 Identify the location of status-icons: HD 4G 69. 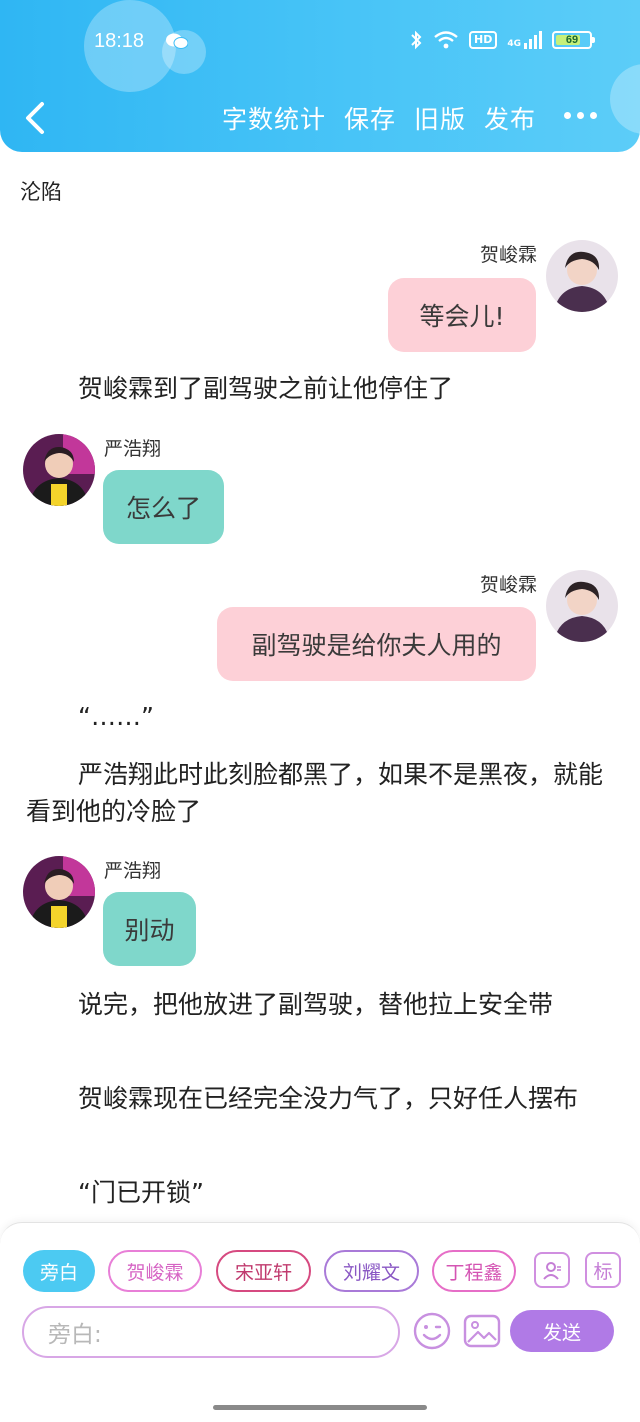
(502, 40).